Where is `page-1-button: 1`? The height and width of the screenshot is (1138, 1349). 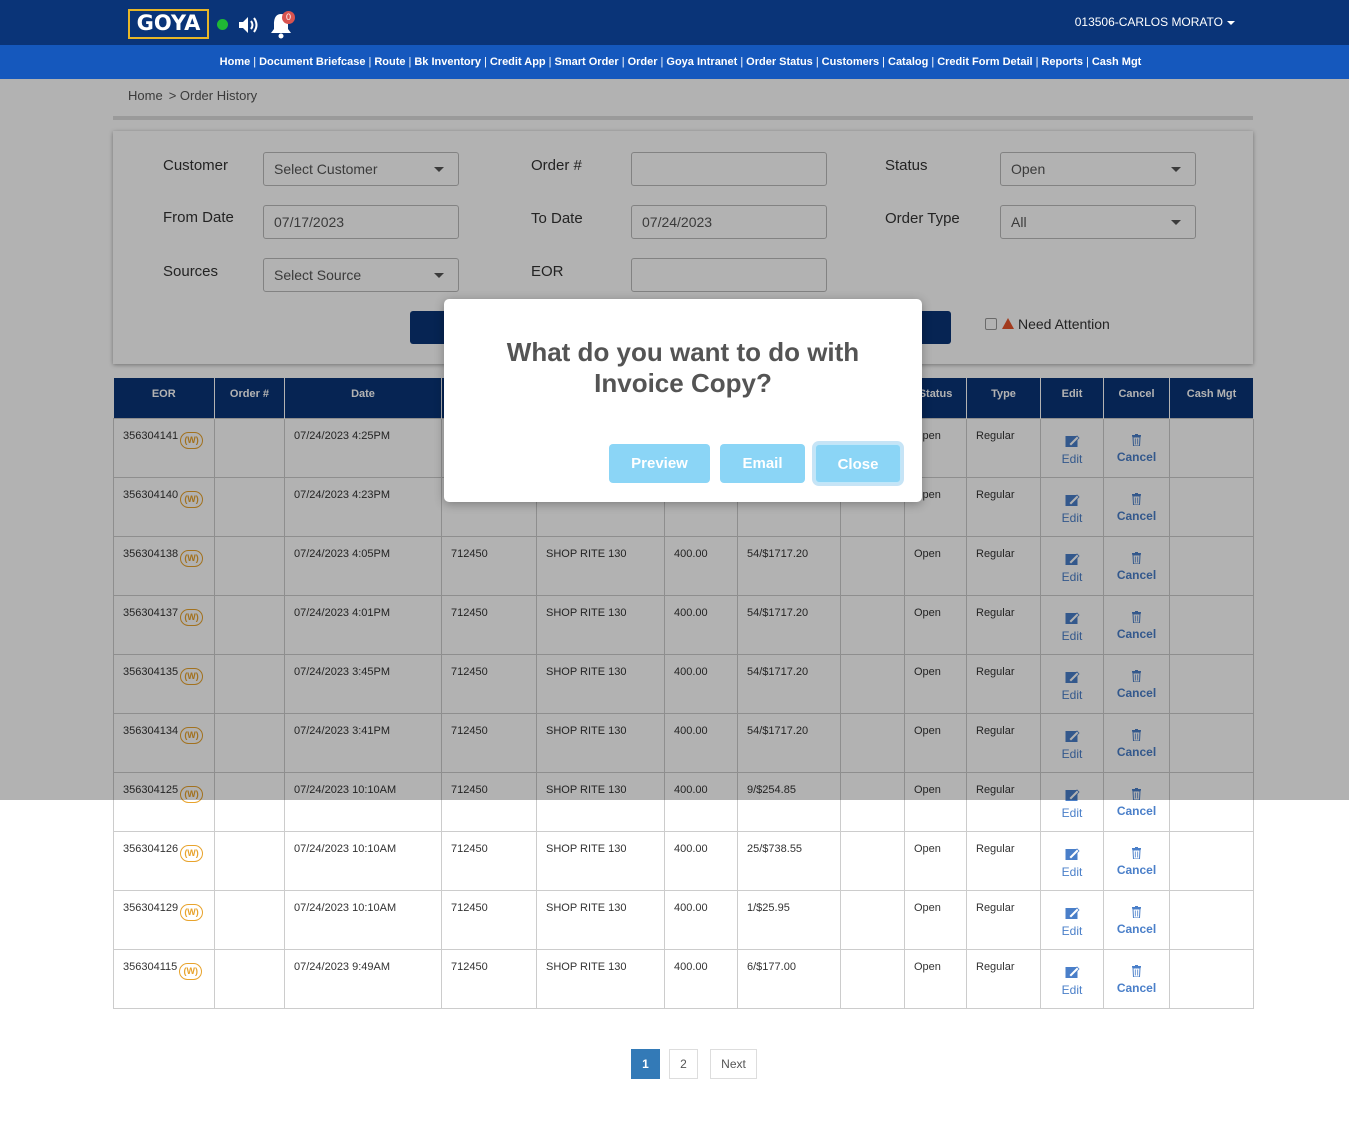 page-1-button: 1 is located at coordinates (645, 1064).